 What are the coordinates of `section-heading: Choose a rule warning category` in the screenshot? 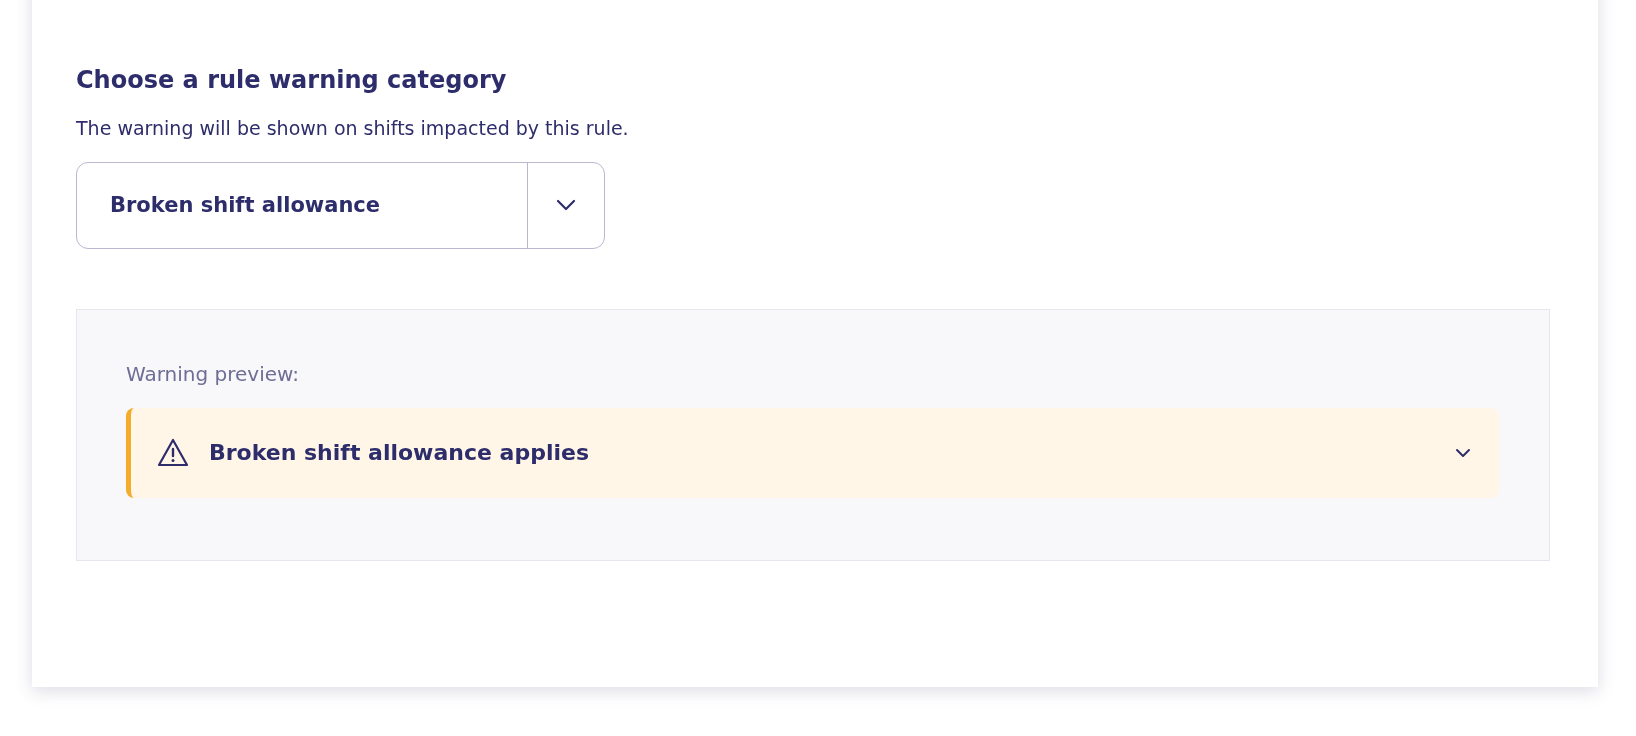 It's located at (292, 80).